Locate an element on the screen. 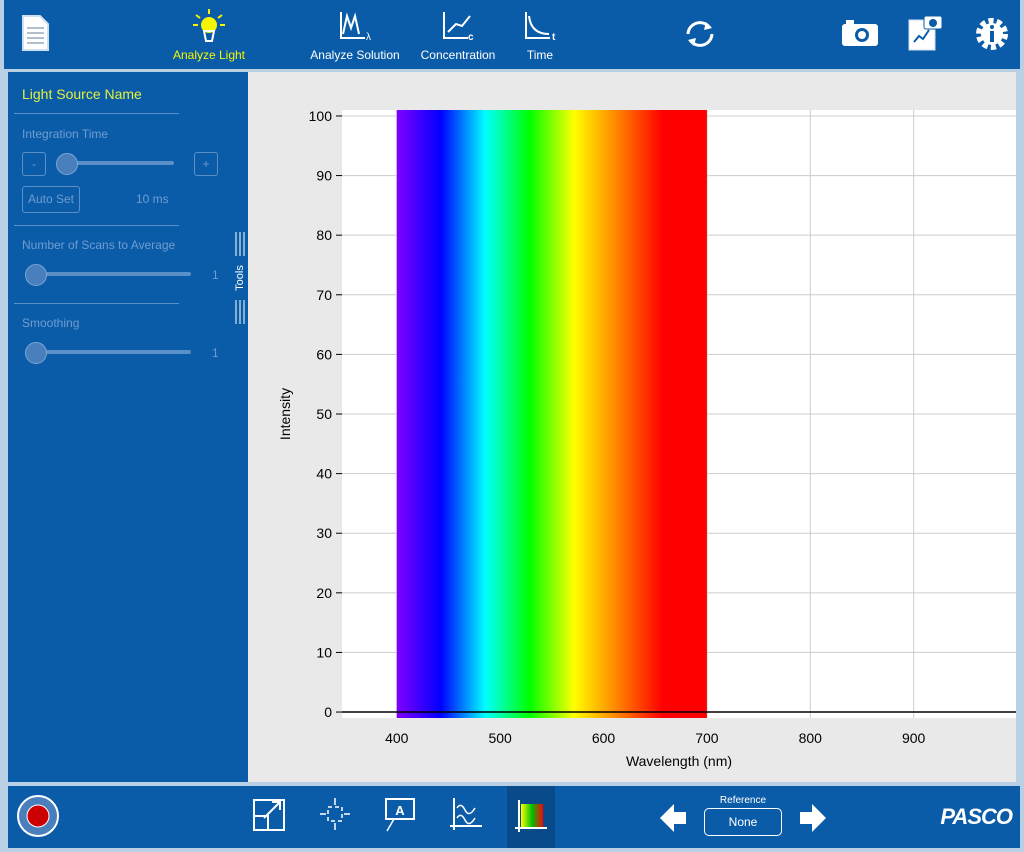  y-tick-label: 0 is located at coordinates (328, 712).